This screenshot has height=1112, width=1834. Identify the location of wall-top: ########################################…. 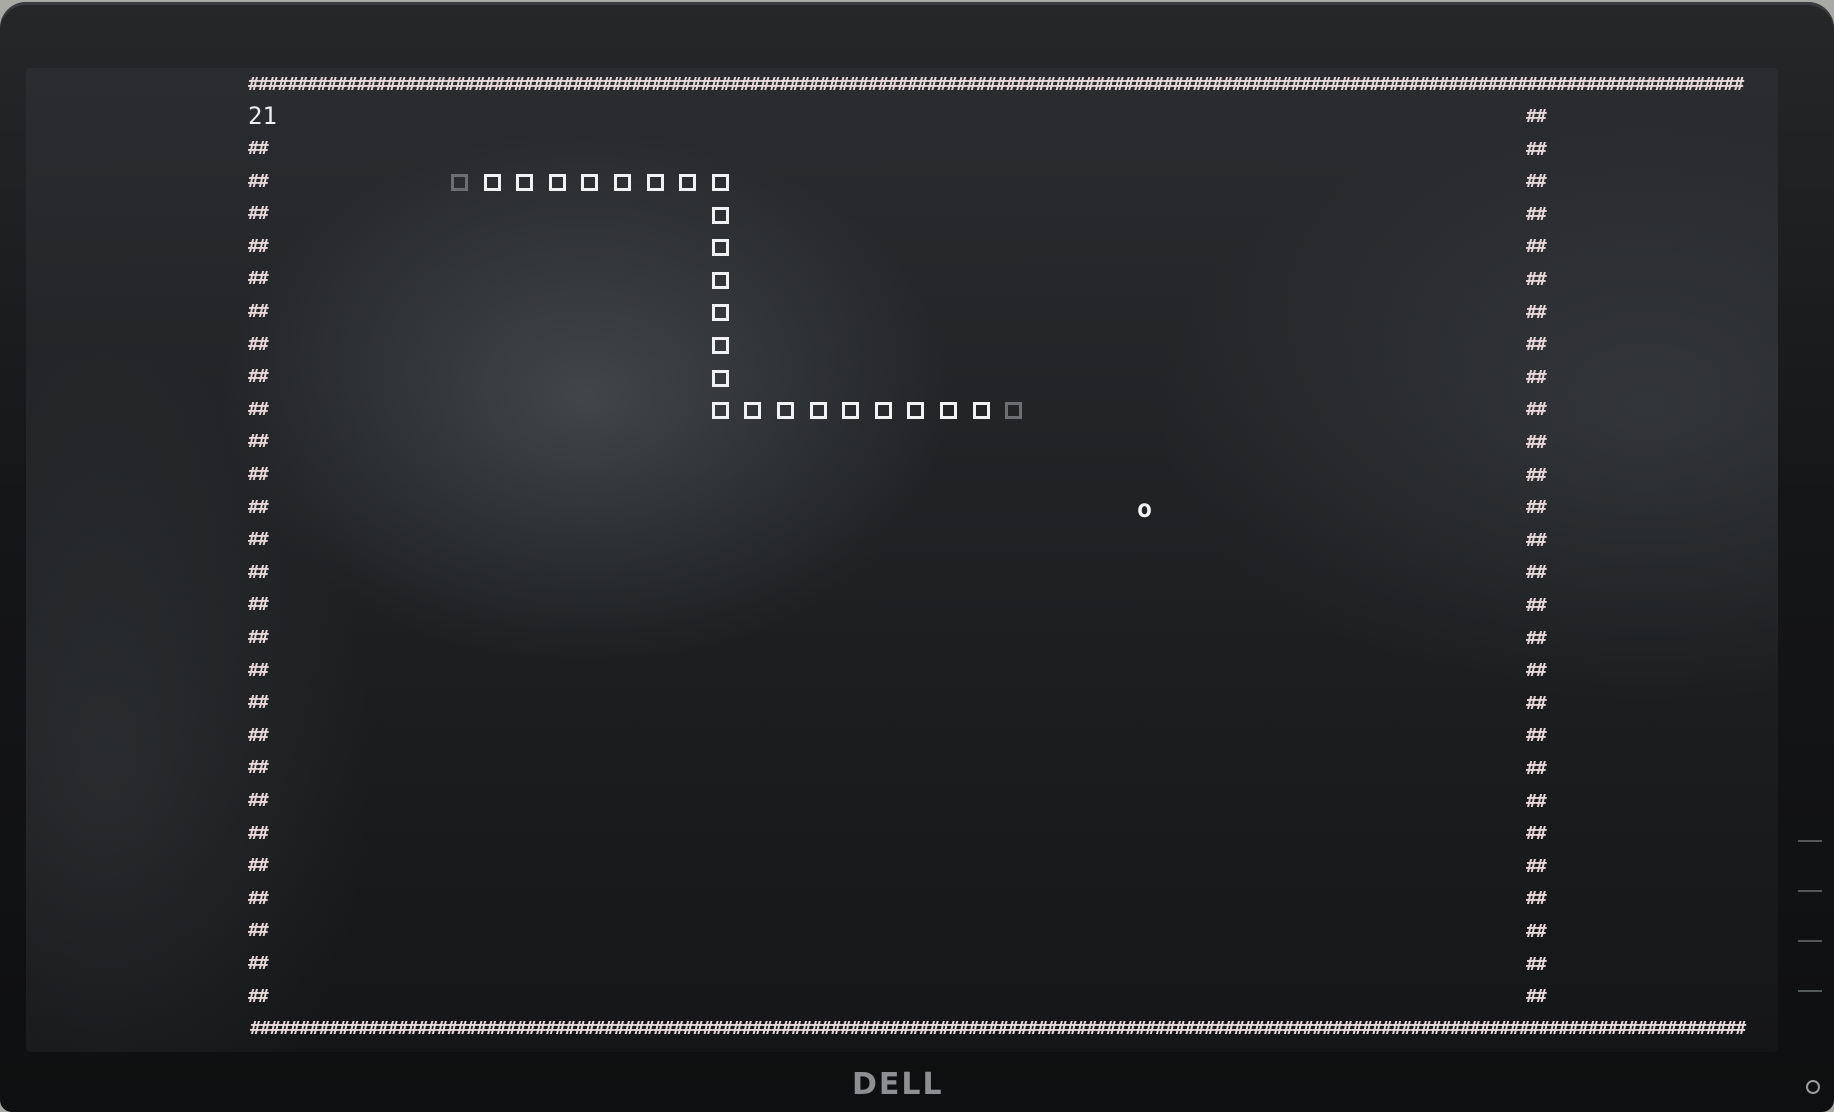
(996, 84).